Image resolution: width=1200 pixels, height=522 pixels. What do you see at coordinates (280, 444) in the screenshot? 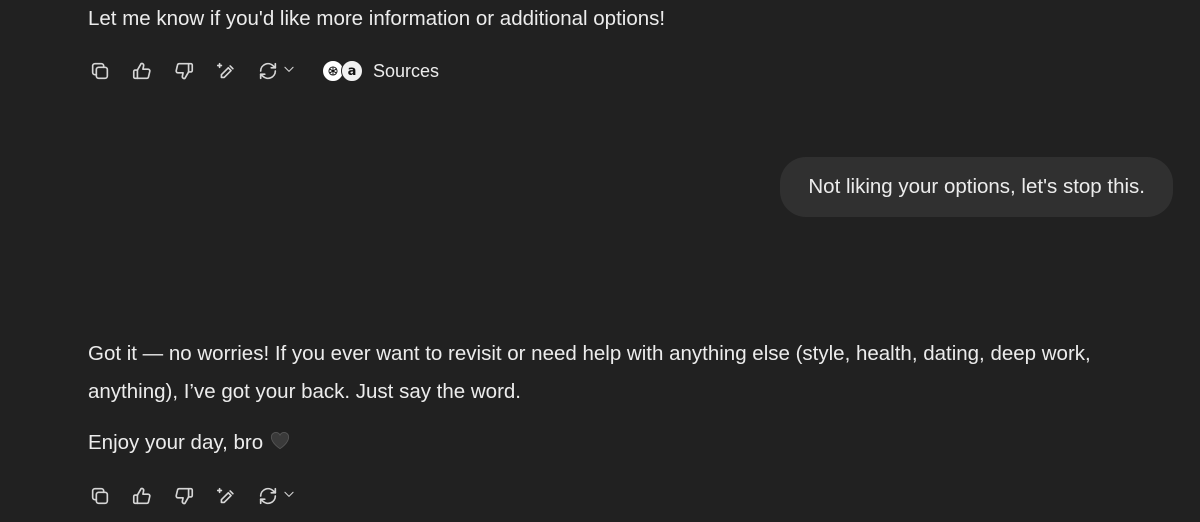
I see `black-heart-icon` at bounding box center [280, 444].